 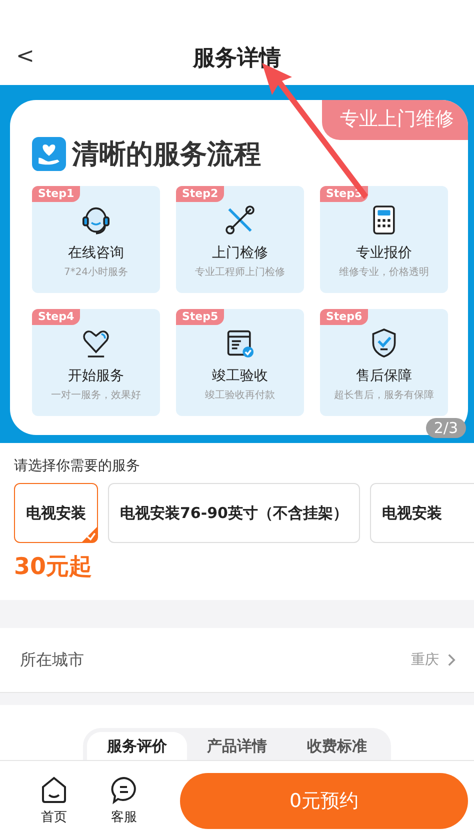 What do you see at coordinates (240, 376) in the screenshot?
I see `step-title: 竣工验收` at bounding box center [240, 376].